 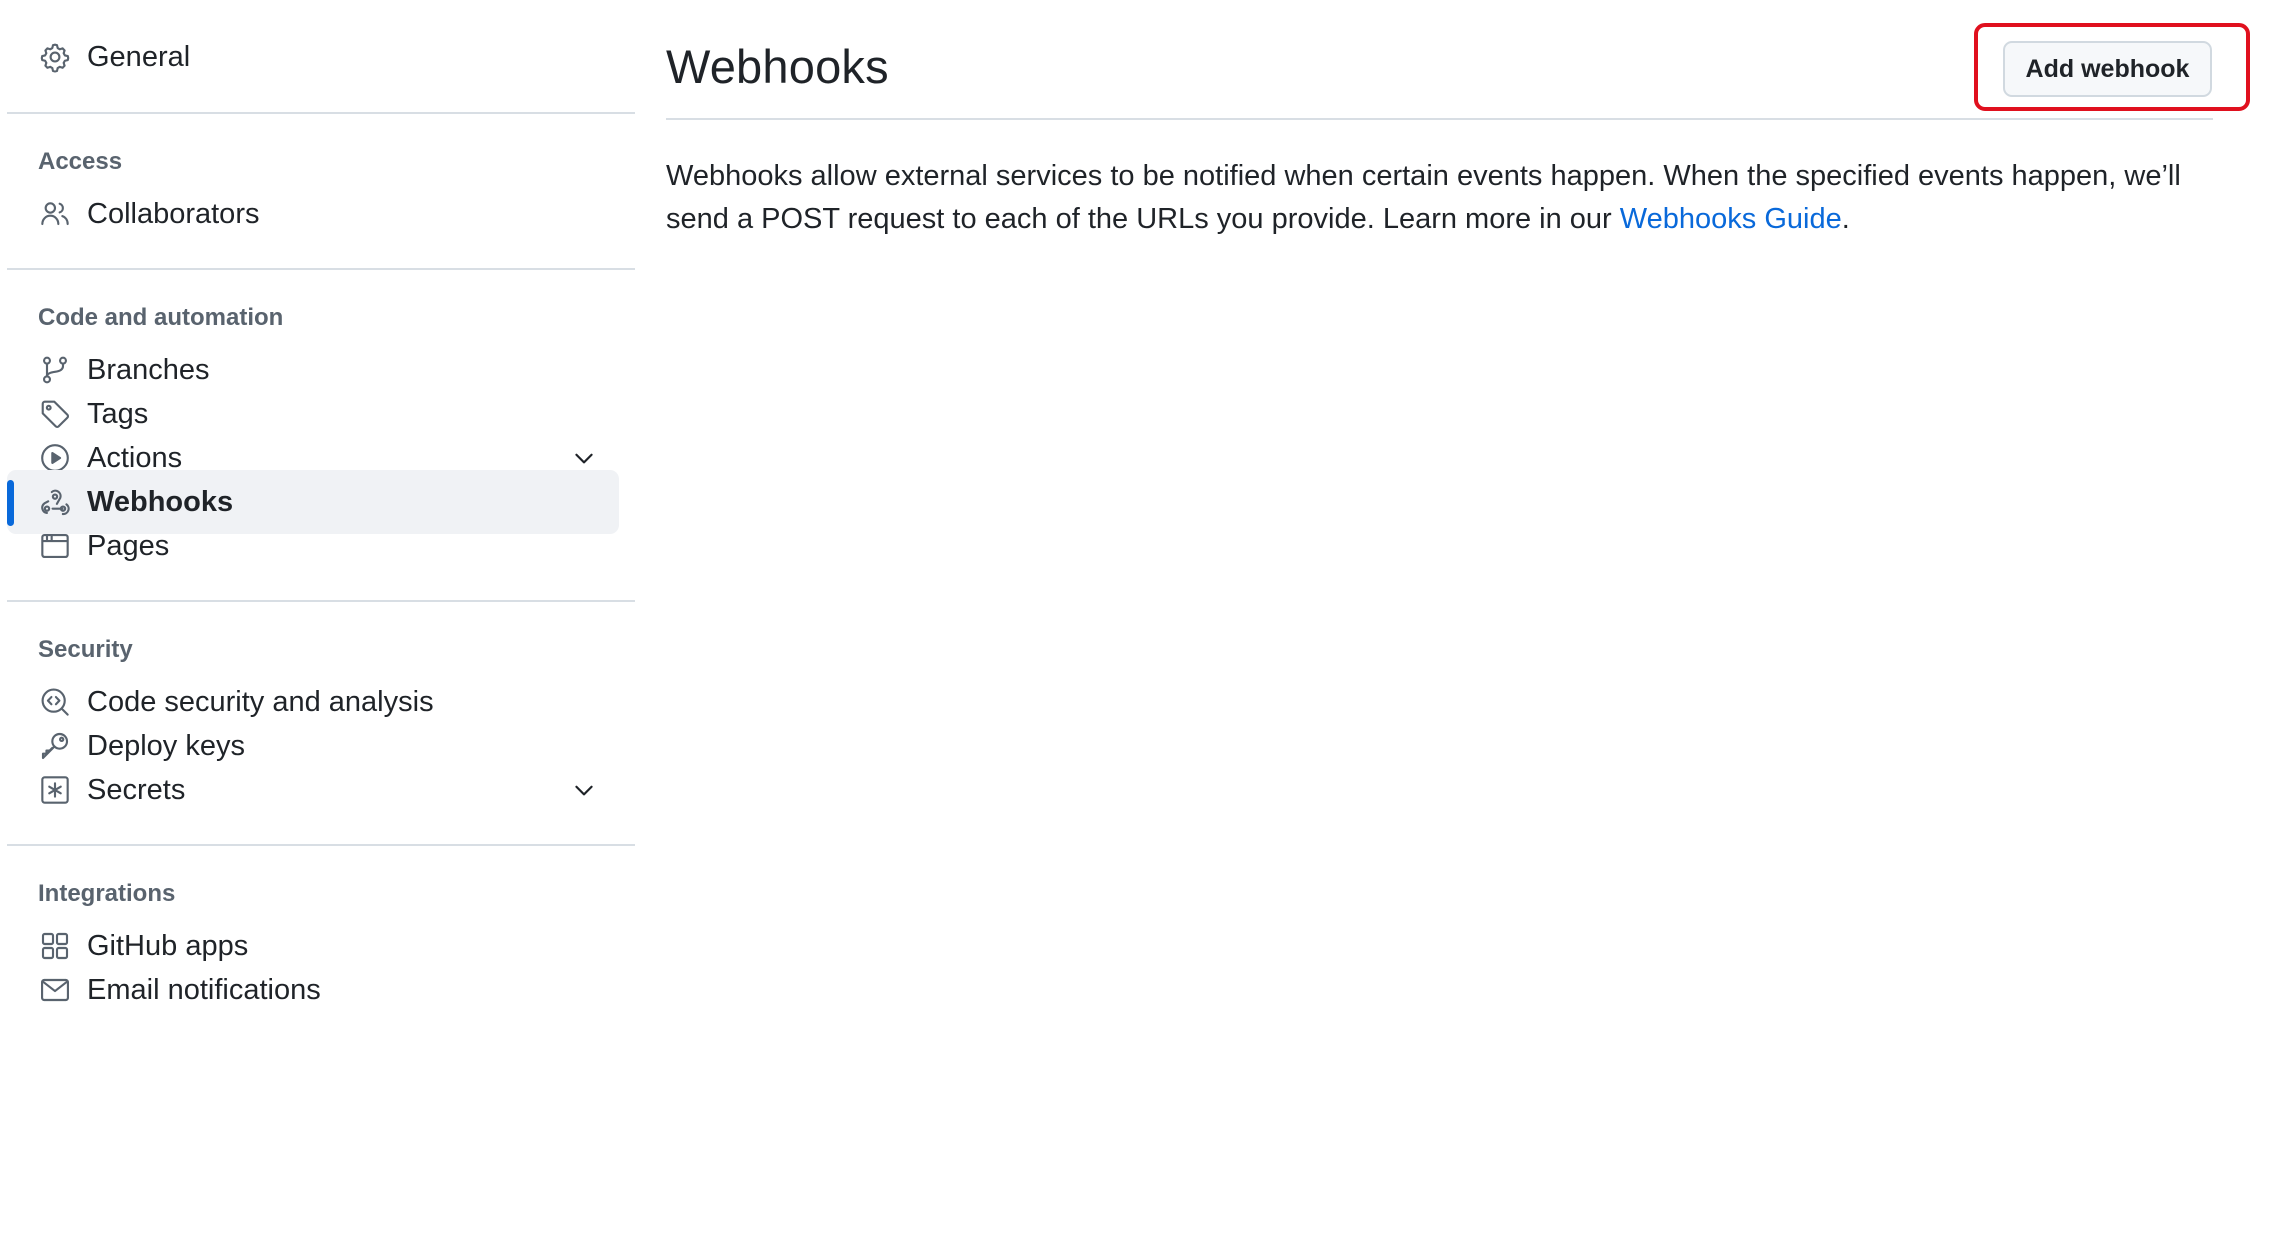 What do you see at coordinates (136, 789) in the screenshot?
I see `sidebar-item-label: Secrets` at bounding box center [136, 789].